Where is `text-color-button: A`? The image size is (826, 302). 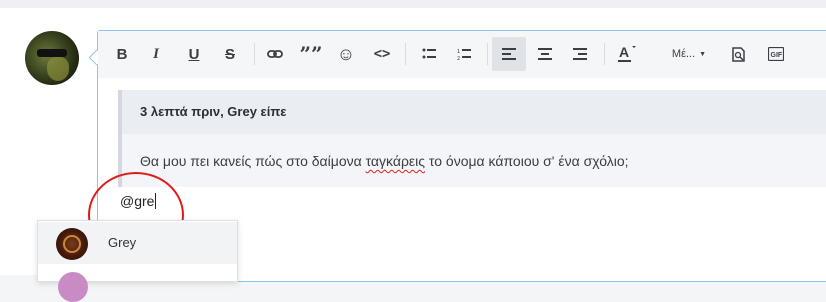 text-color-button: A is located at coordinates (627, 54).